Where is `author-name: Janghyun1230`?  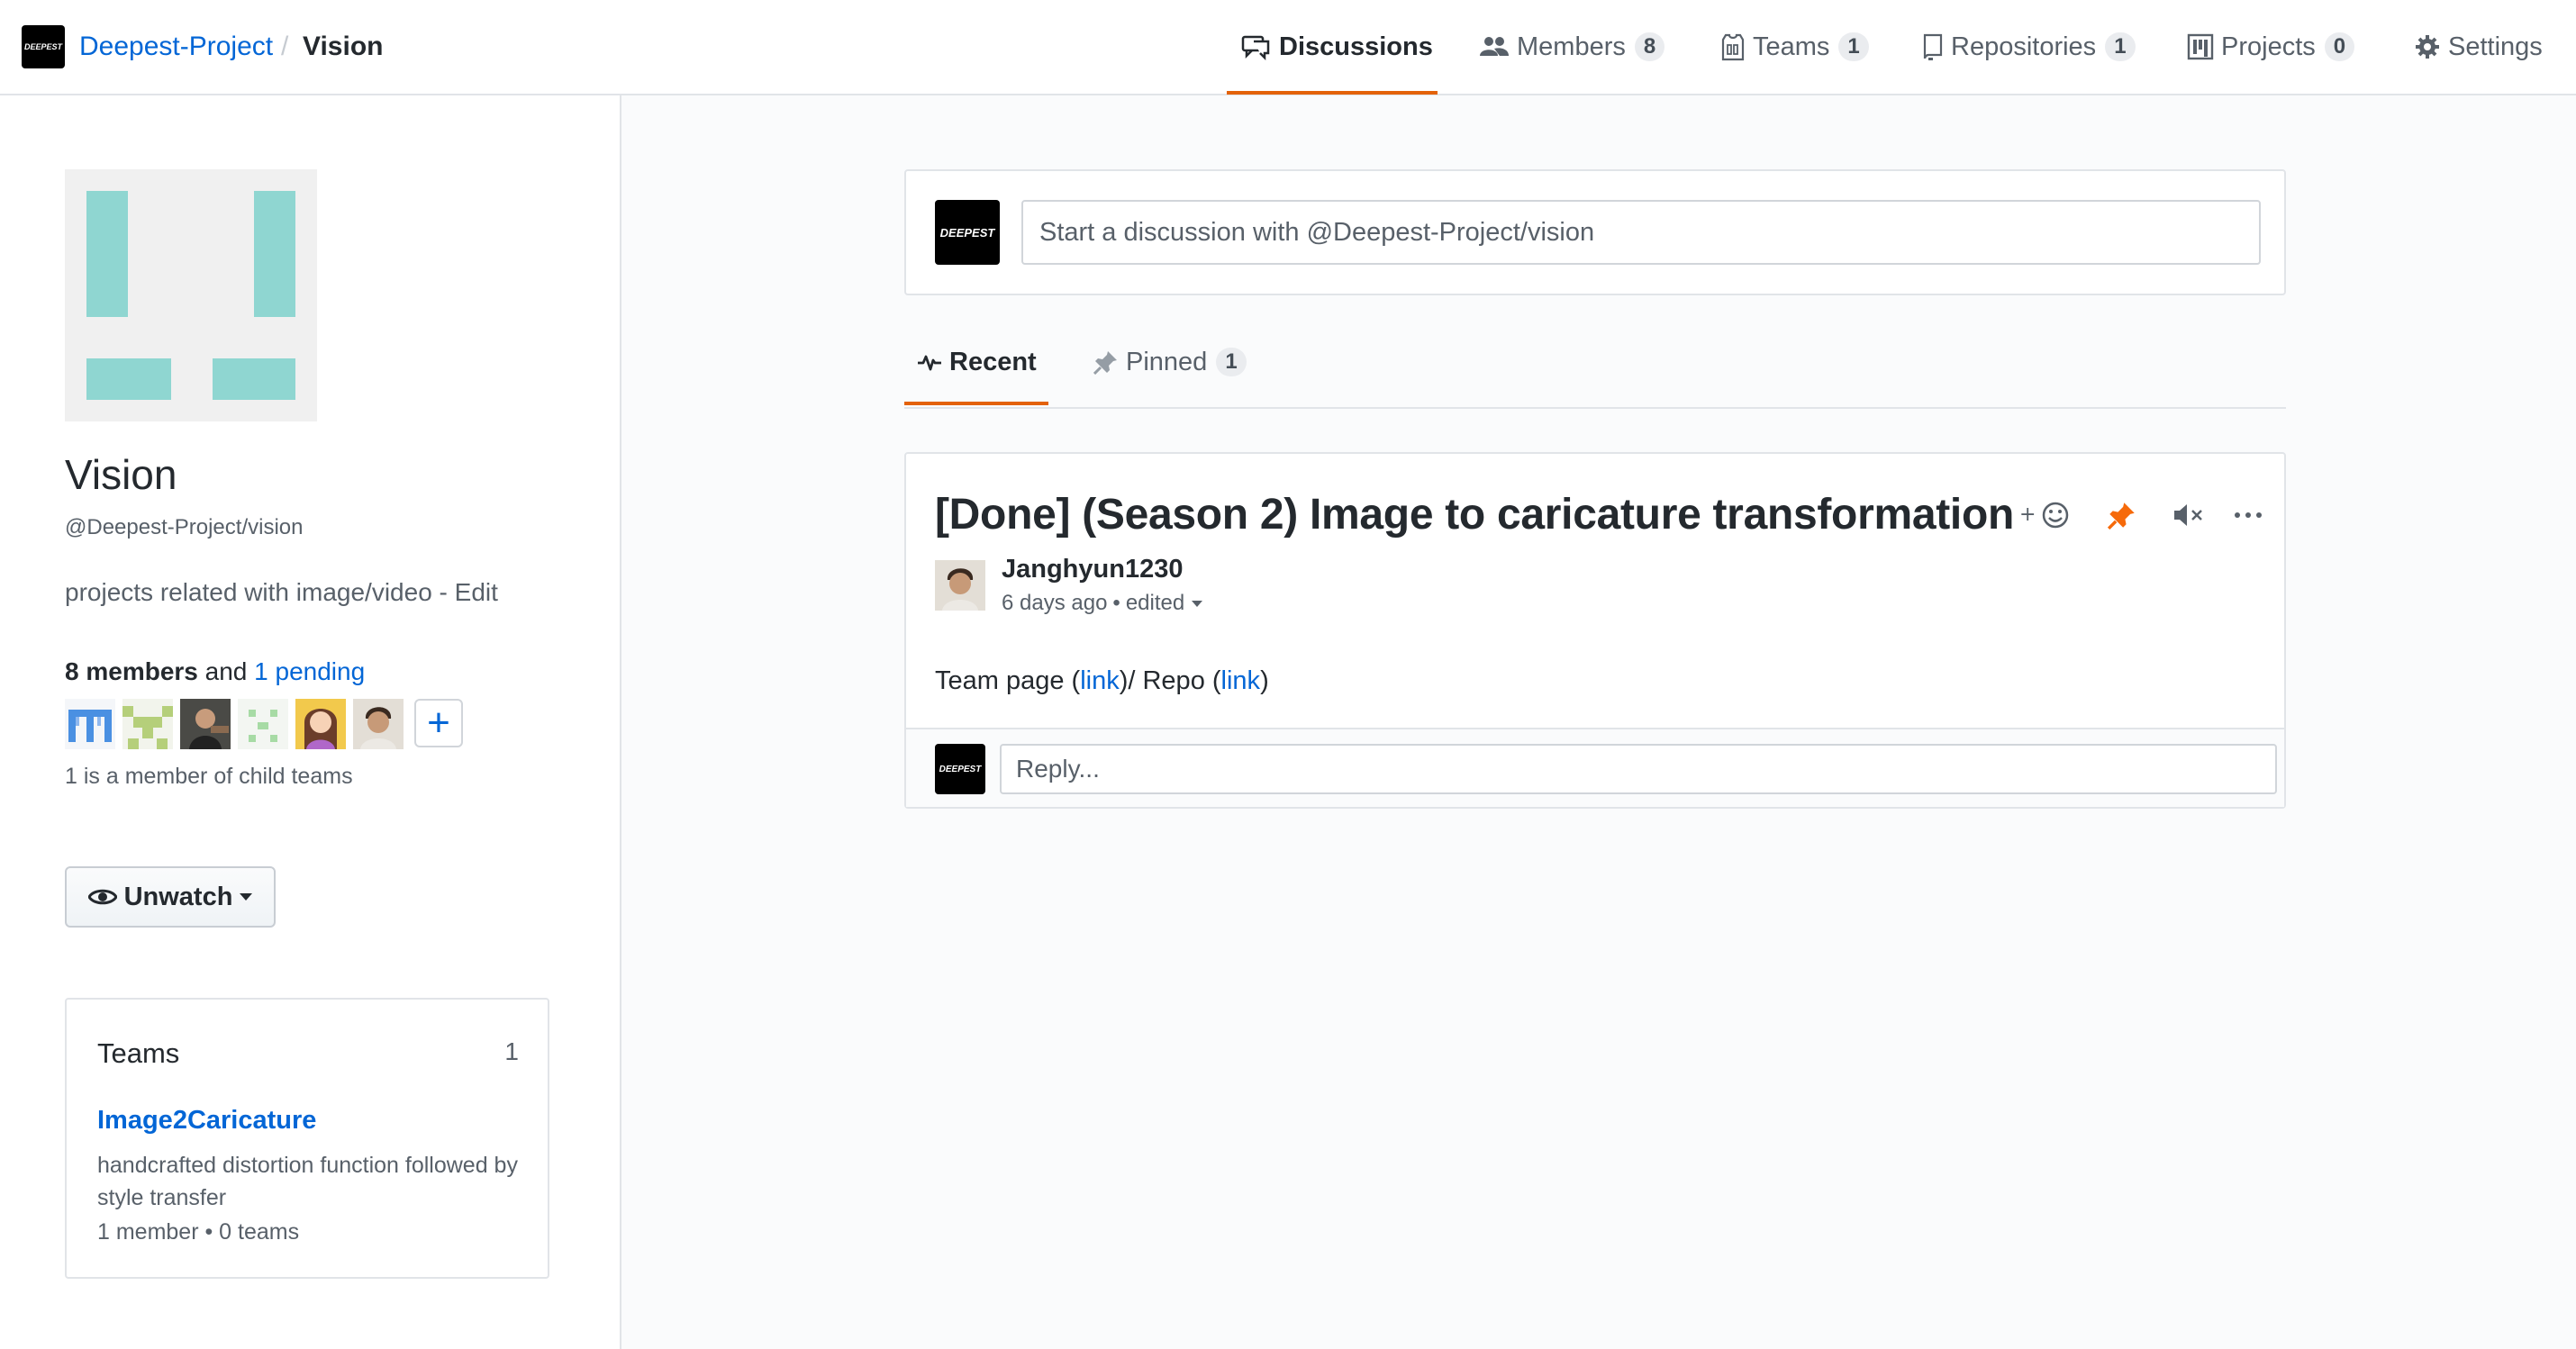
author-name: Janghyun1230 is located at coordinates (1092, 569).